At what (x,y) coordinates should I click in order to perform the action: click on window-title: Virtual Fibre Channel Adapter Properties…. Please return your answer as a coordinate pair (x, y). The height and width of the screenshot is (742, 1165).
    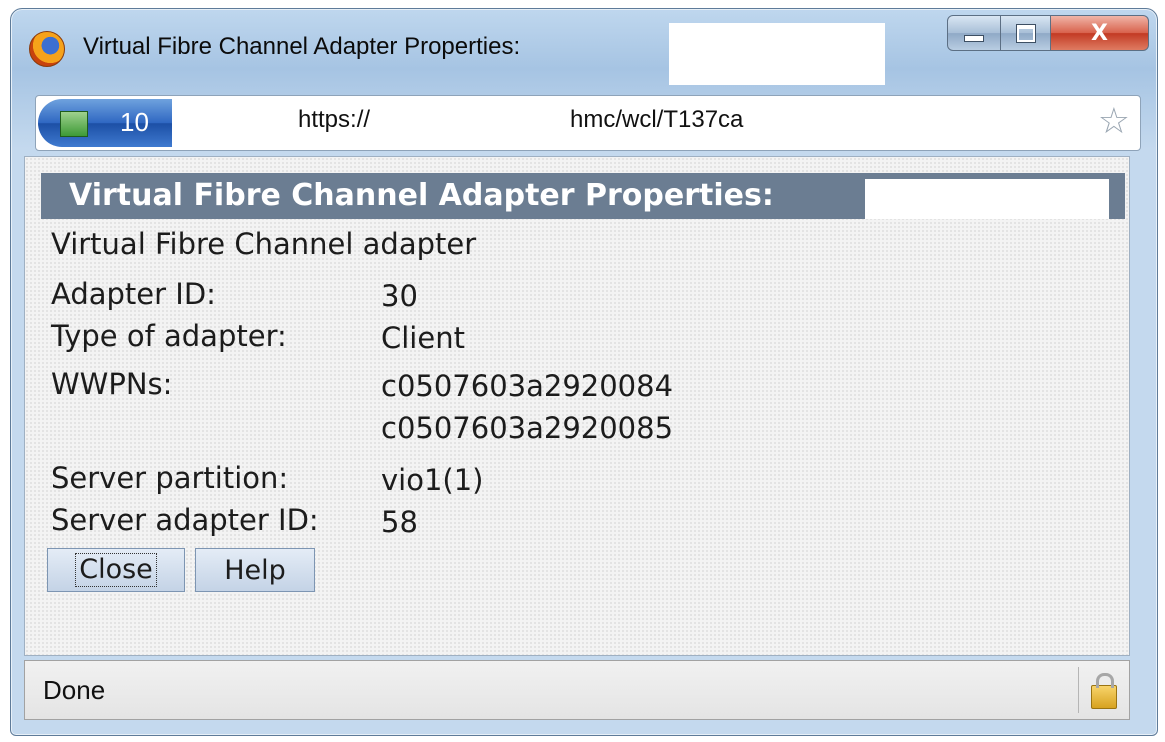
    Looking at the image, I should click on (302, 46).